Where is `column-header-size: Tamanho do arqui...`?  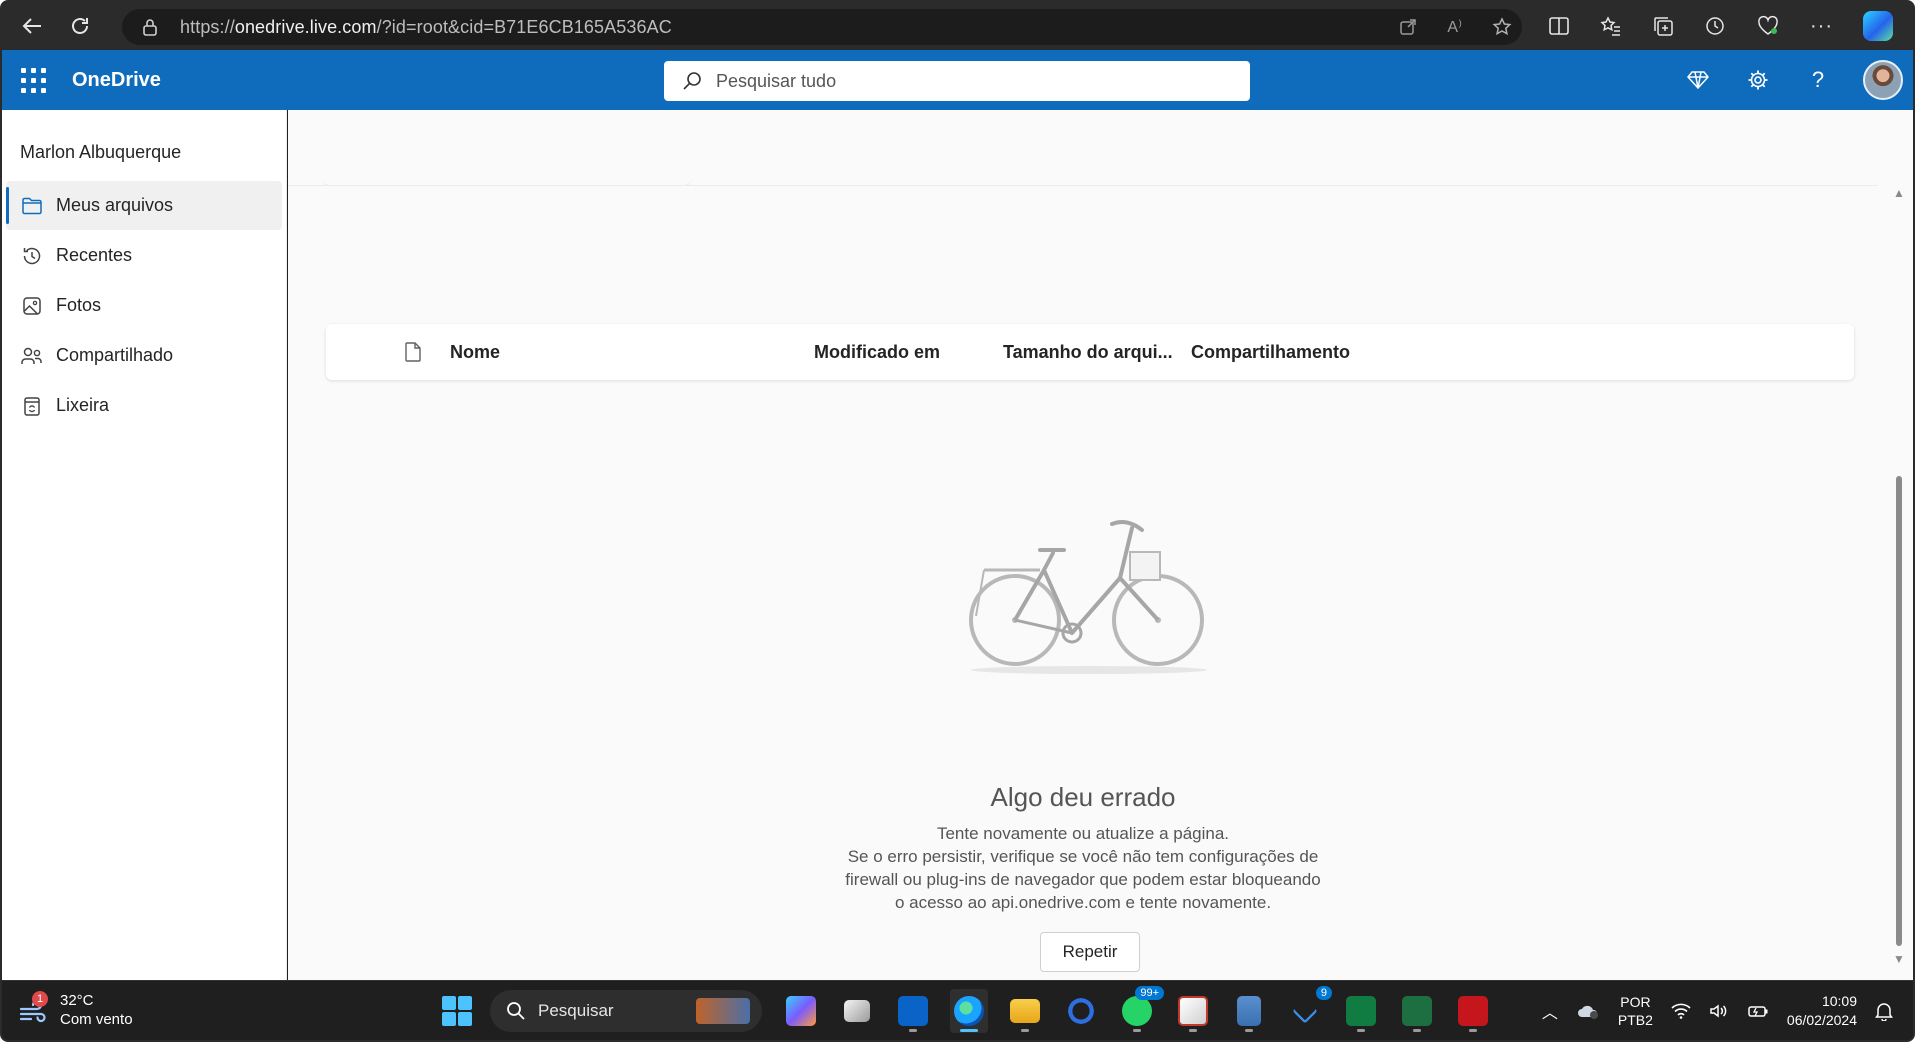
column-header-size: Tamanho do arqui... is located at coordinates (1088, 352).